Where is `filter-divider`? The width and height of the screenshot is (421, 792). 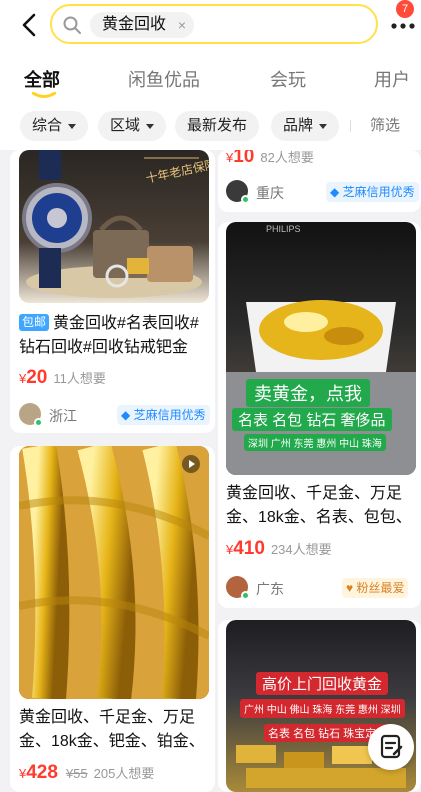
filter-divider is located at coordinates (350, 126).